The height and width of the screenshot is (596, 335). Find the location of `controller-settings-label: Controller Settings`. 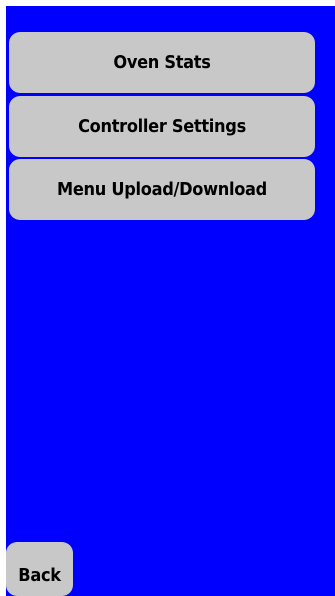

controller-settings-label: Controller Settings is located at coordinates (162, 126).